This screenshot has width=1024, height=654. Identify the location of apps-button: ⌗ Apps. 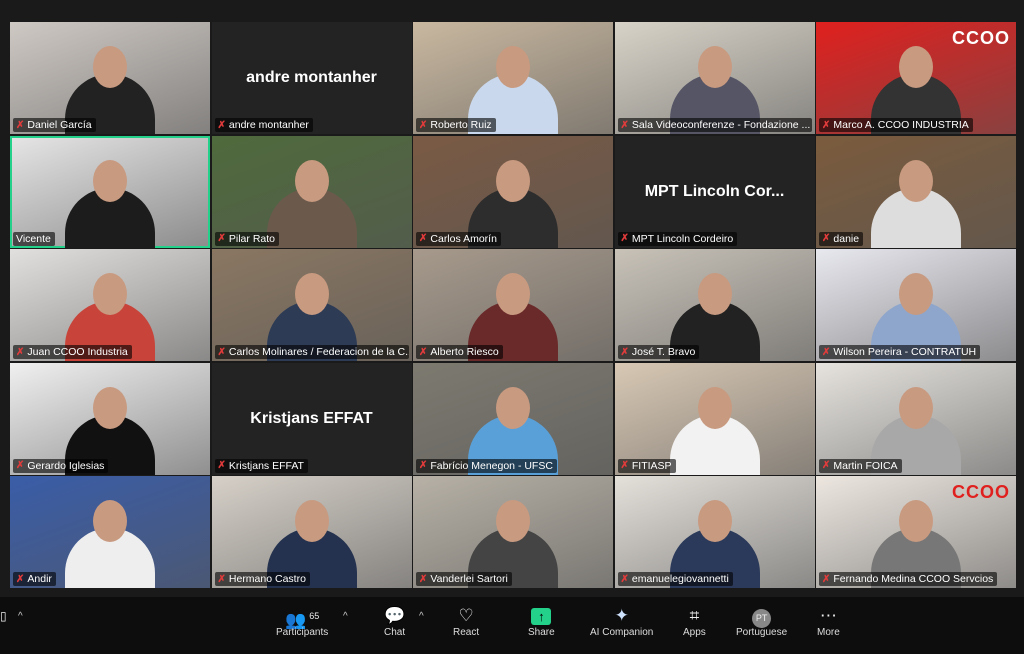
(694, 621).